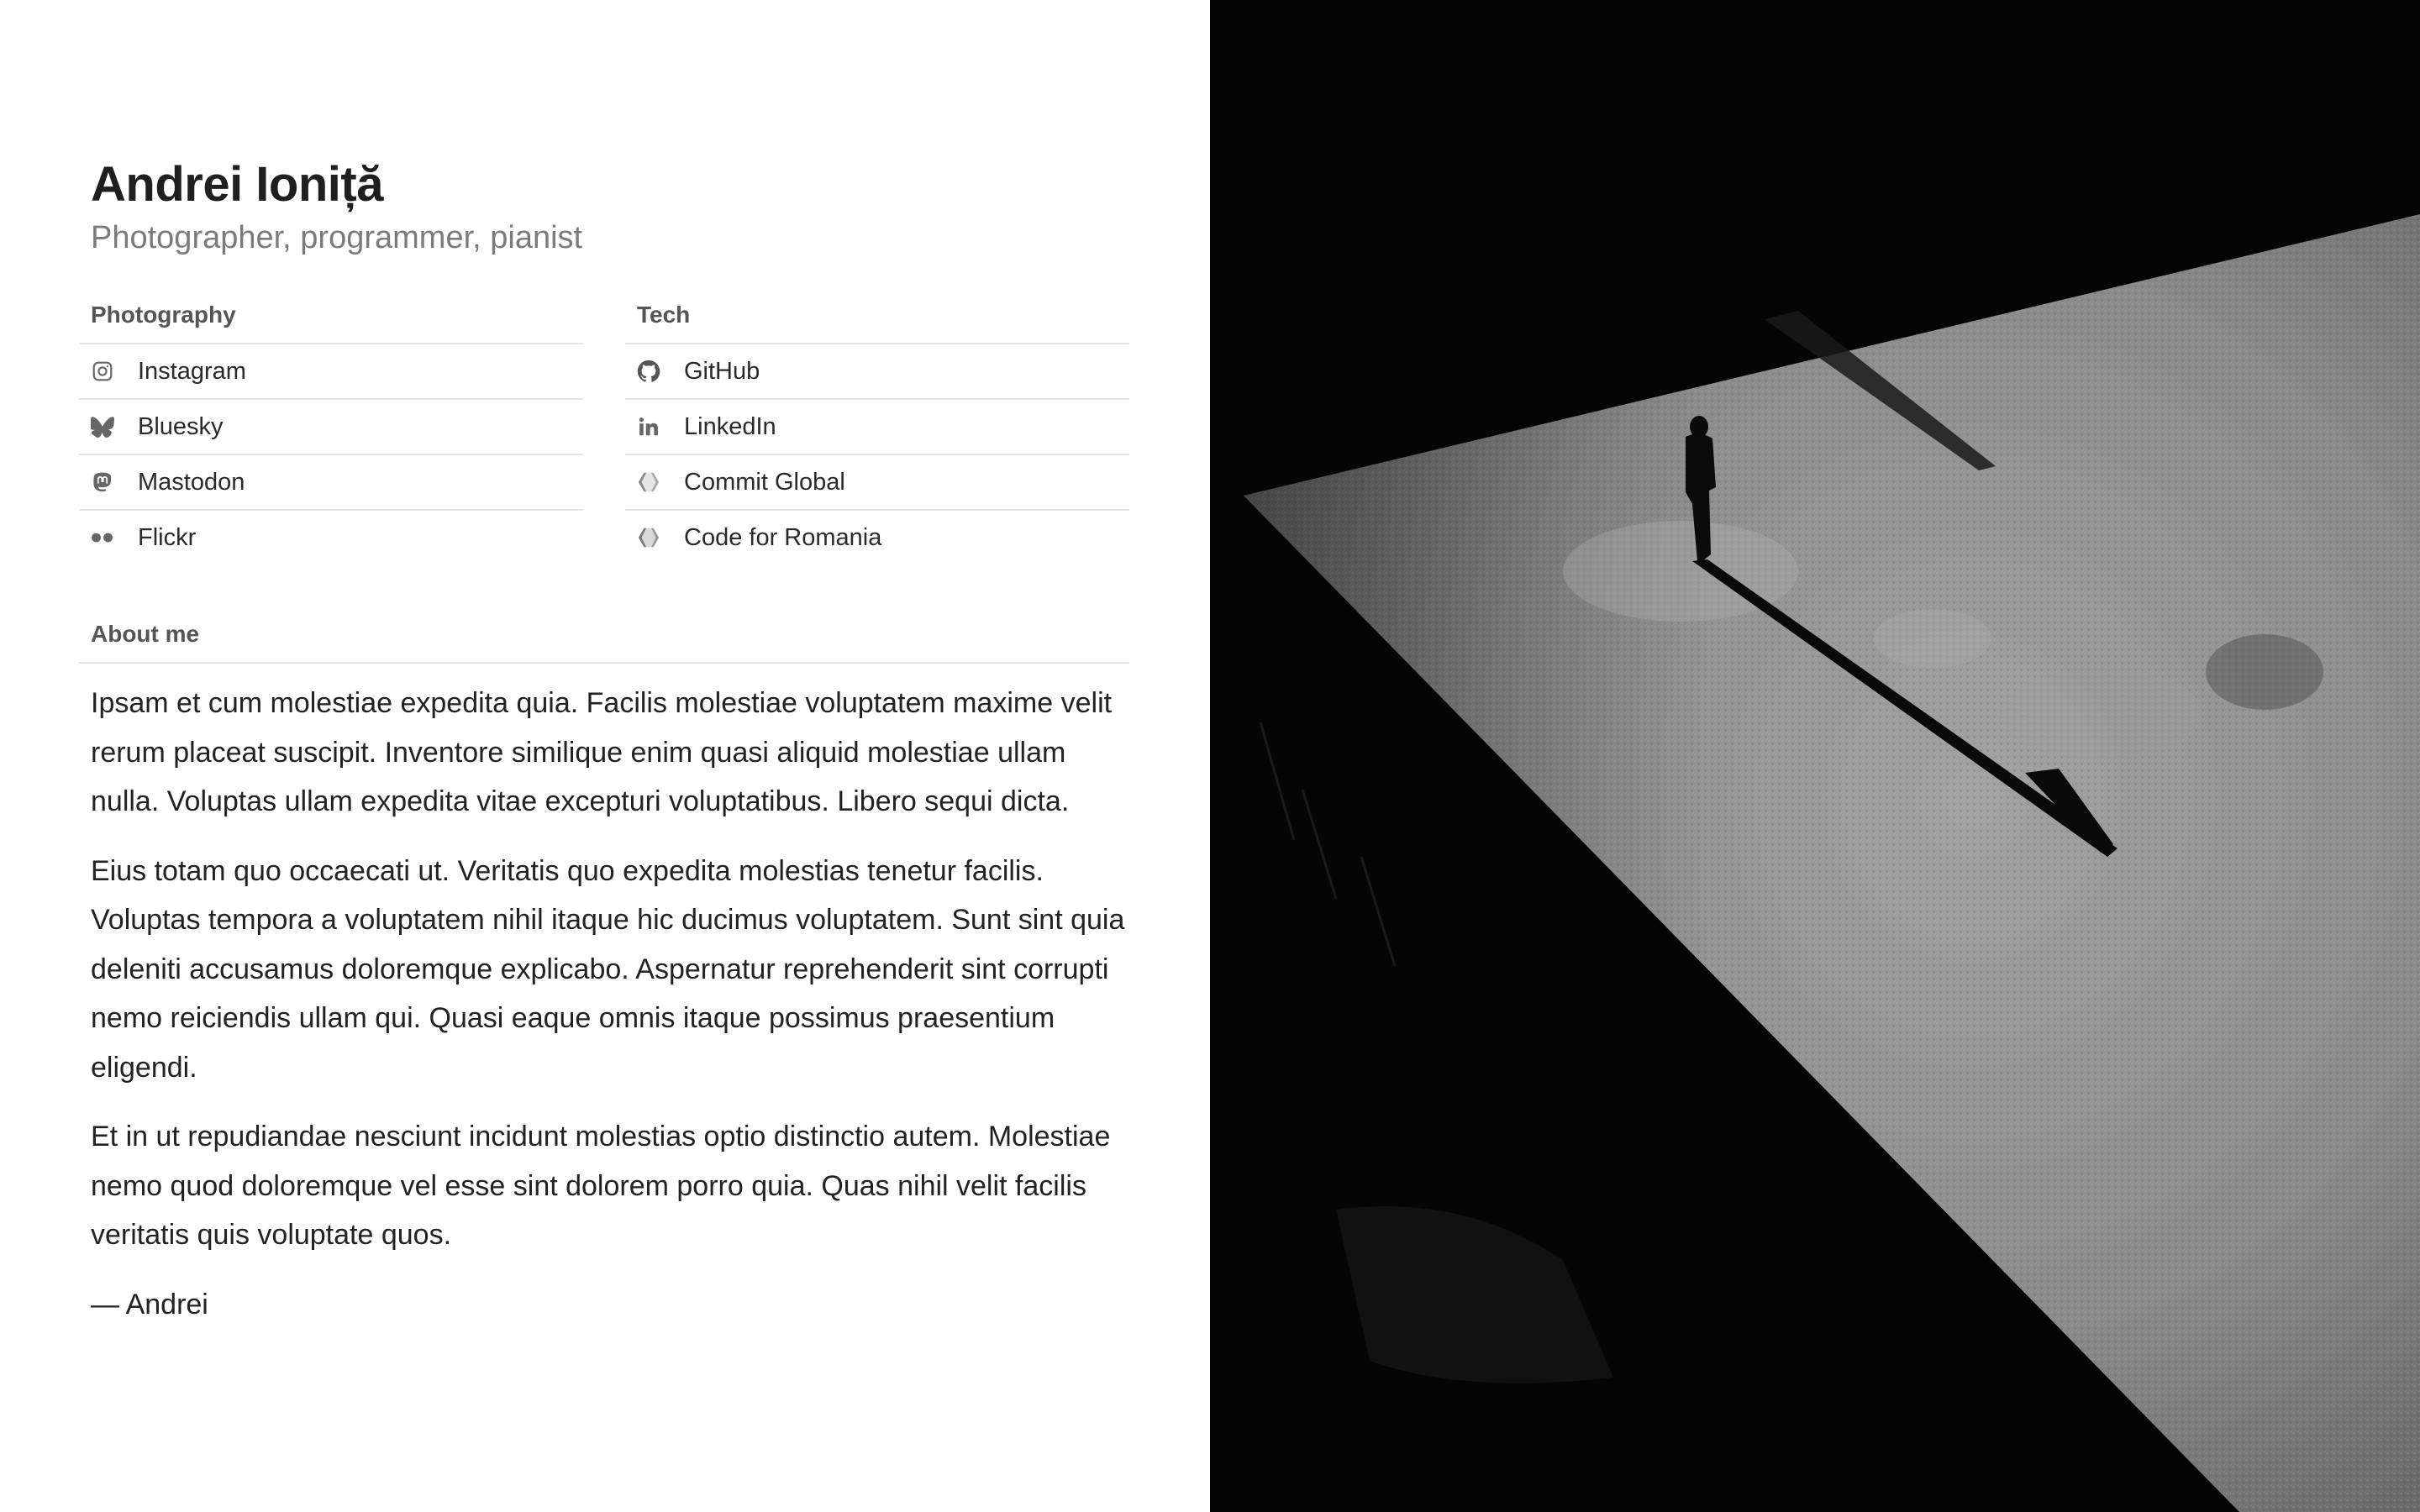 This screenshot has width=2420, height=1512. What do you see at coordinates (102, 537) in the screenshot?
I see `flickr-icon` at bounding box center [102, 537].